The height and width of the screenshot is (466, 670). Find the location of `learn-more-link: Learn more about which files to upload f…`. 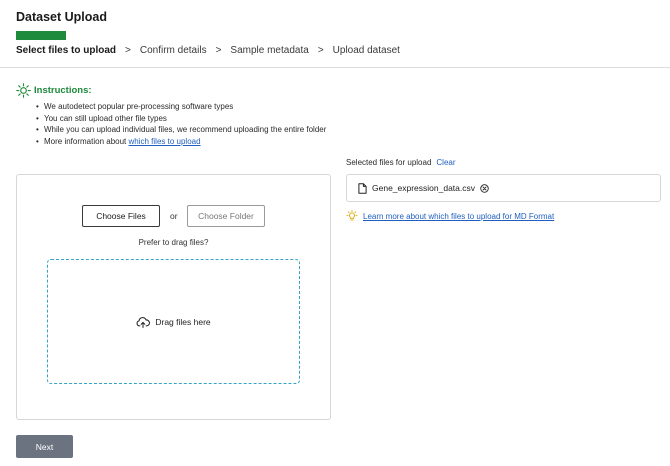

learn-more-link: Learn more about which files to upload f… is located at coordinates (458, 216).